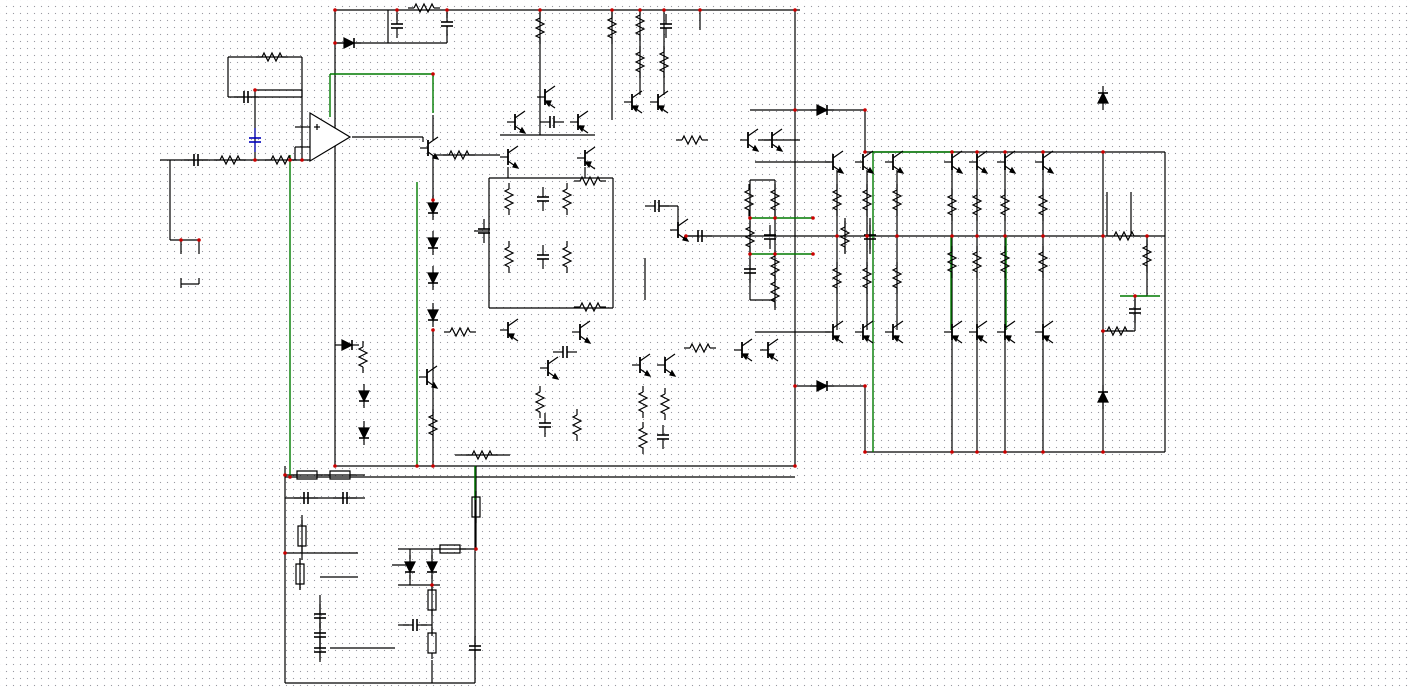 This screenshot has height=689, width=1411. Describe the element at coordinates (432, 643) in the screenshot. I see `resistor-box` at that location.